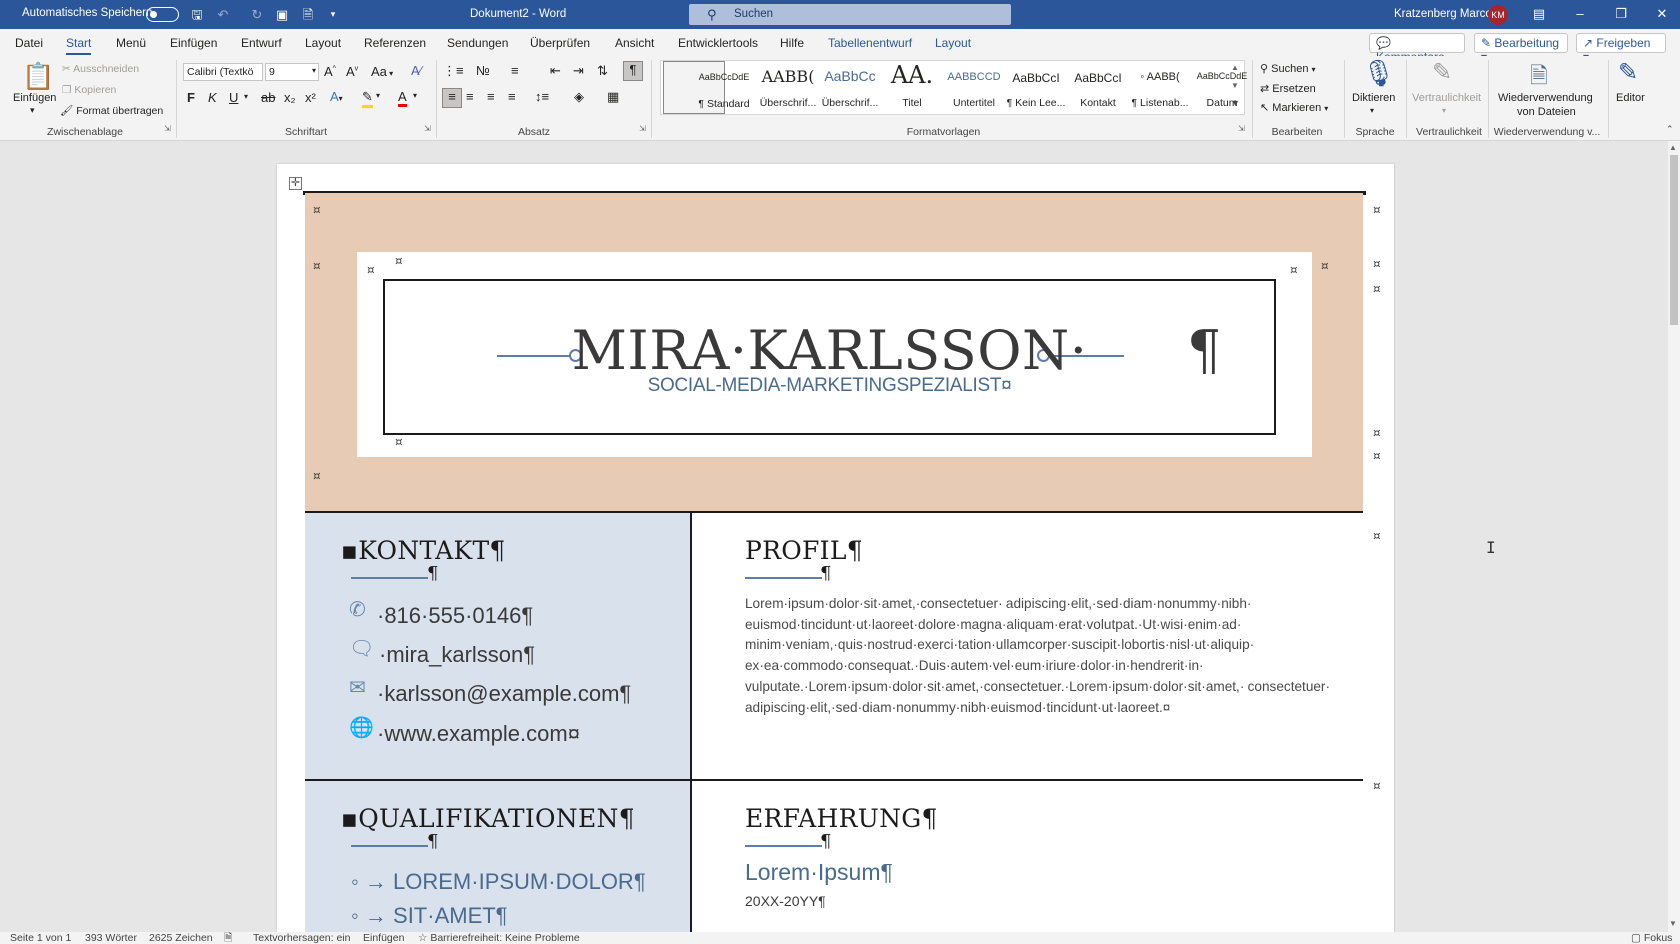 Image resolution: width=1680 pixels, height=944 pixels. I want to click on increase-indent-icon: ⇥, so click(578, 71).